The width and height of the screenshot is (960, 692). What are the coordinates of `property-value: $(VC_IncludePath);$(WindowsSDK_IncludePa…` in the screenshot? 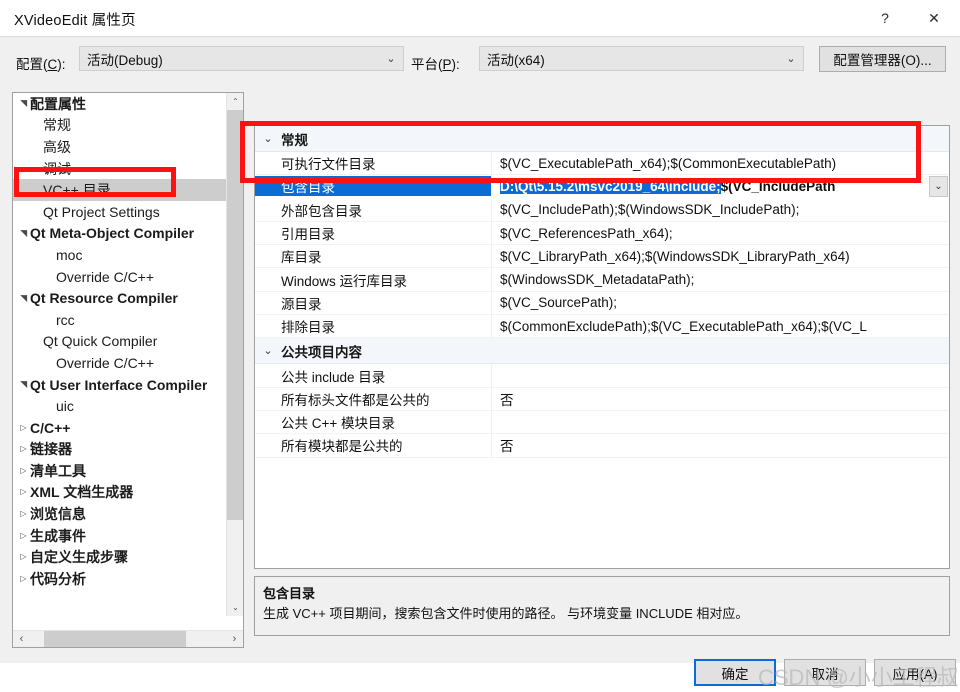 It's located at (720, 209).